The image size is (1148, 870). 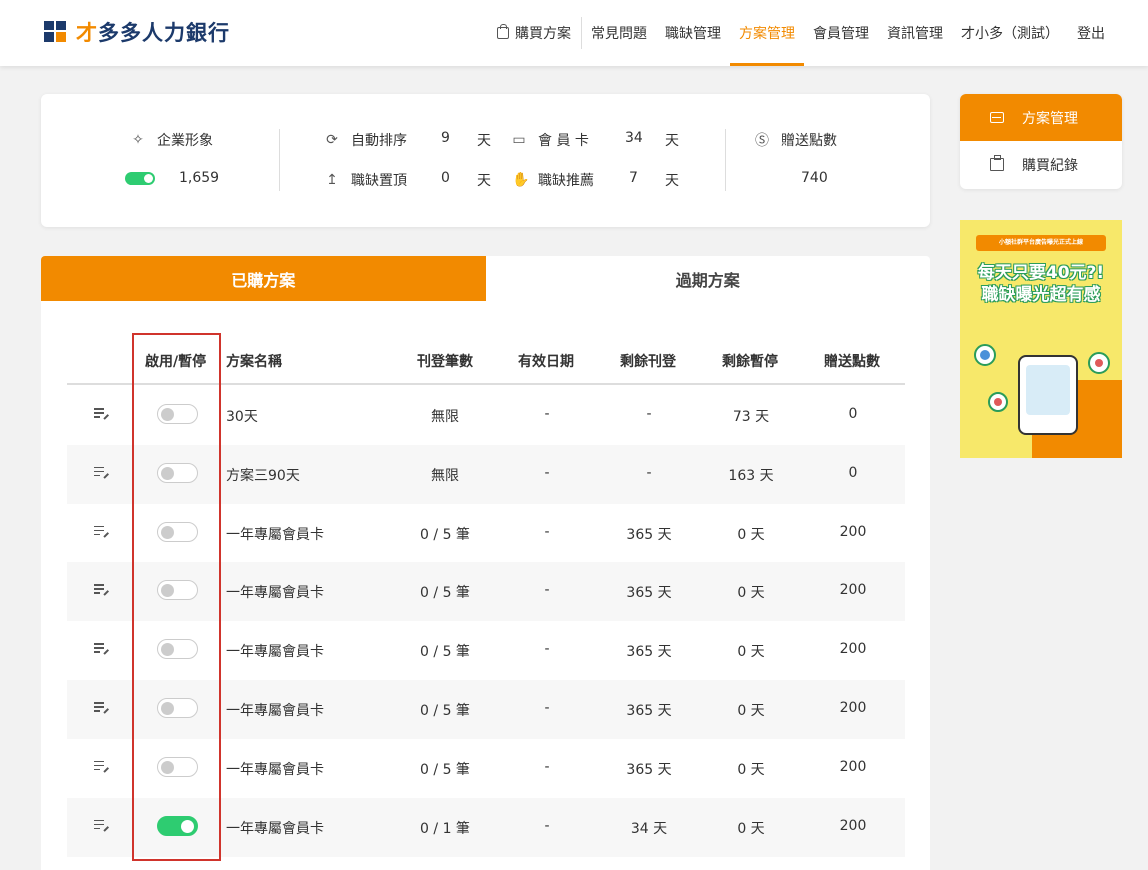 I want to click on header-name: 方案名稱, so click(x=254, y=362).